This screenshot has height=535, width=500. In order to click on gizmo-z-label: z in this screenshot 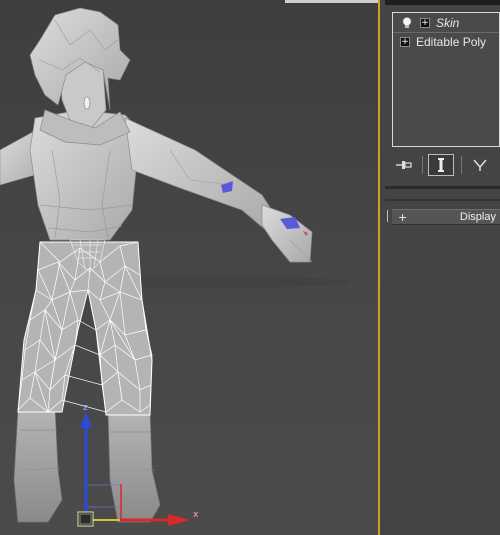, I will do `click(85, 408)`.